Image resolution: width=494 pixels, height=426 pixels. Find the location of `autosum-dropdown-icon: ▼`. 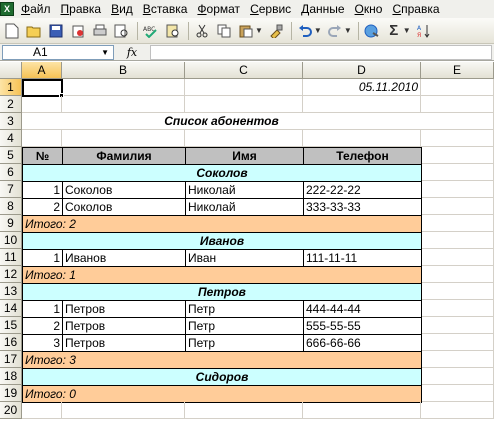

autosum-dropdown-icon: ▼ is located at coordinates (407, 30).